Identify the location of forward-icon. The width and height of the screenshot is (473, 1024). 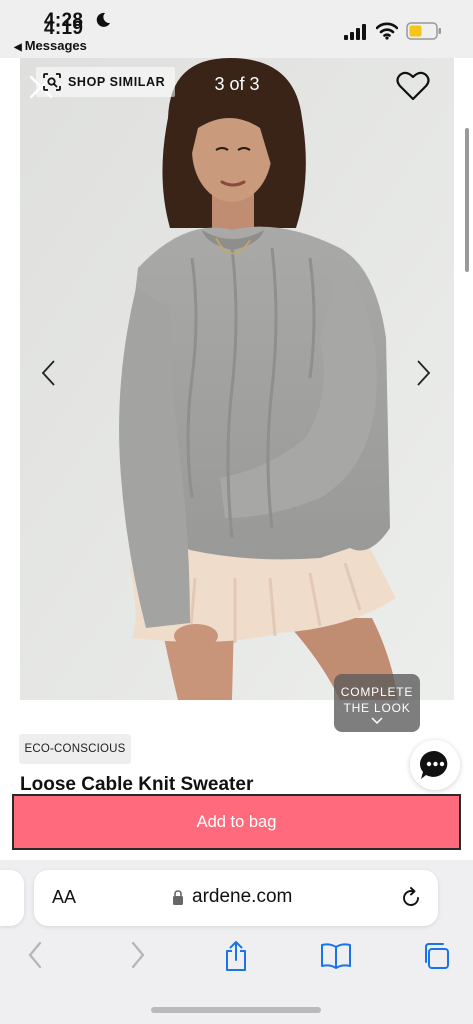
(138, 955).